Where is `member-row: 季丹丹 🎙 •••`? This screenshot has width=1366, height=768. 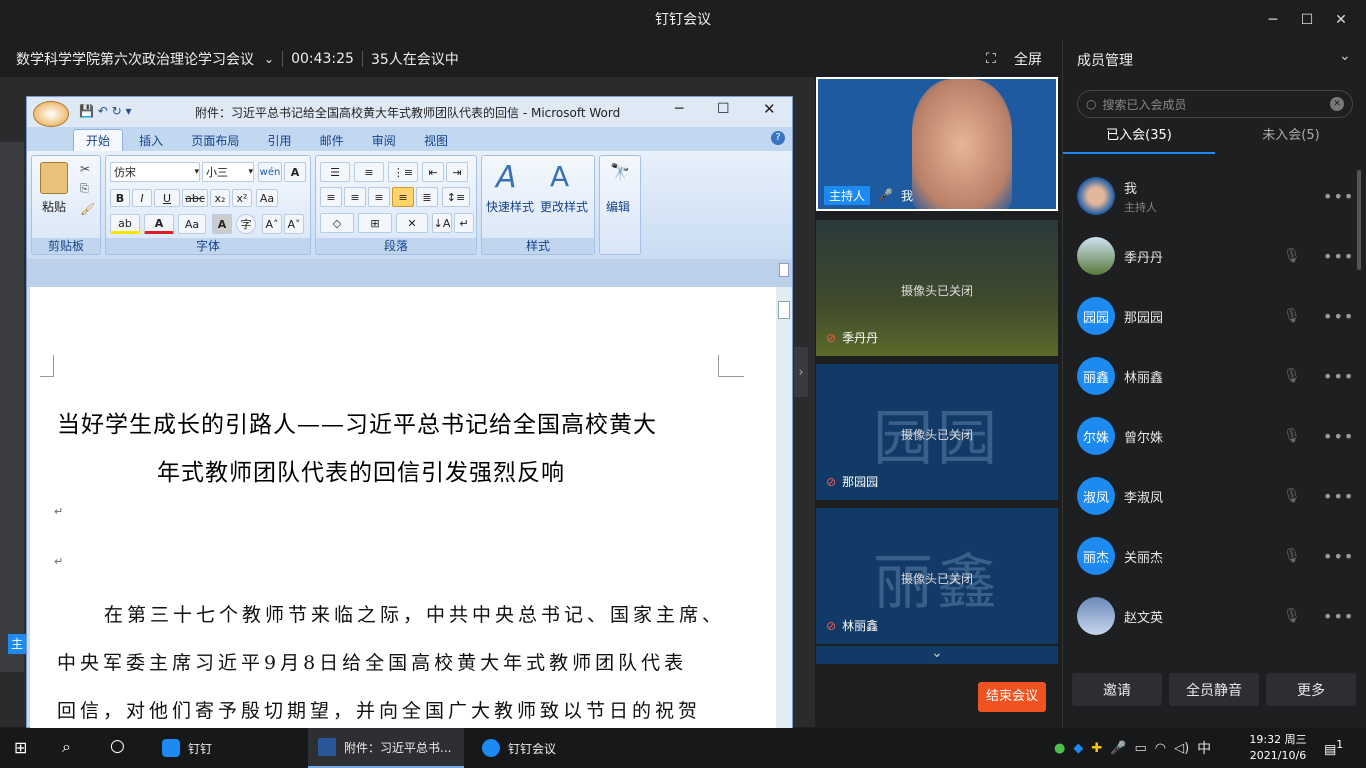
member-row: 季丹丹 🎙 ••• is located at coordinates (1217, 256).